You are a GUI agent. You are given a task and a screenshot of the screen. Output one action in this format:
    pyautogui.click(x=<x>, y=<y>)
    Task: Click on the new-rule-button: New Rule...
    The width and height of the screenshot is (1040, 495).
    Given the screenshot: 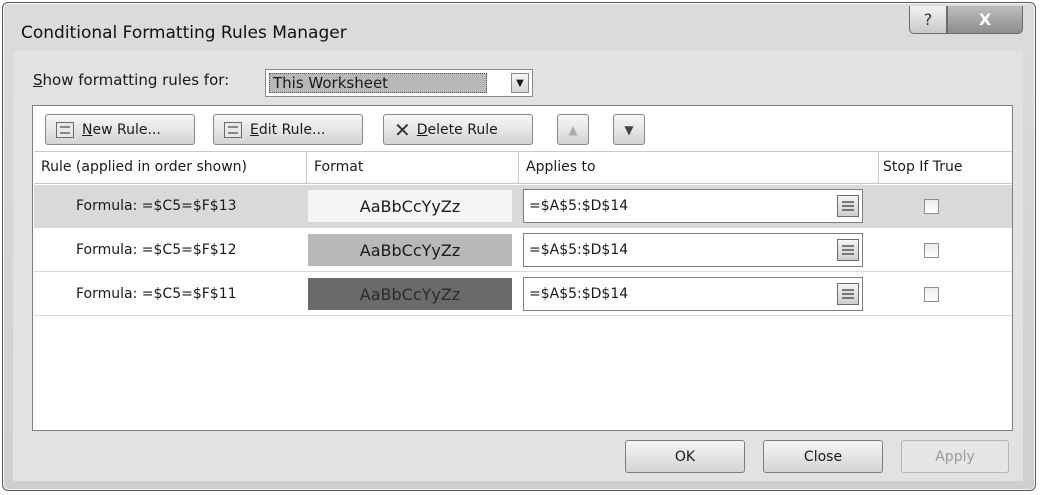 What is the action you would take?
    pyautogui.click(x=120, y=129)
    